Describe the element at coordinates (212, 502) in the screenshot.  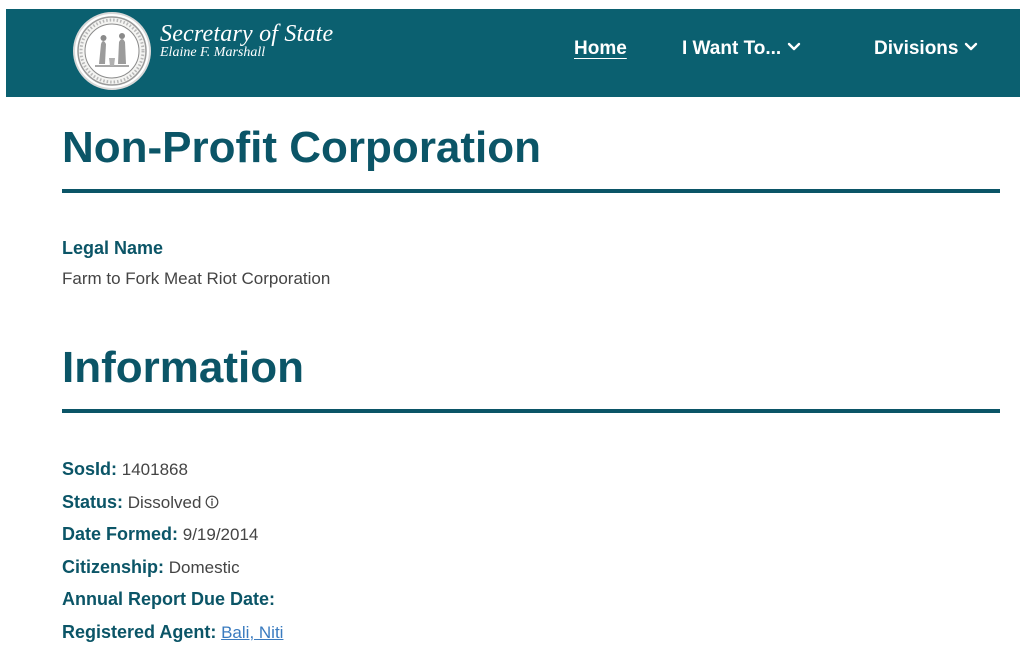
I see `info-circle-icon` at that location.